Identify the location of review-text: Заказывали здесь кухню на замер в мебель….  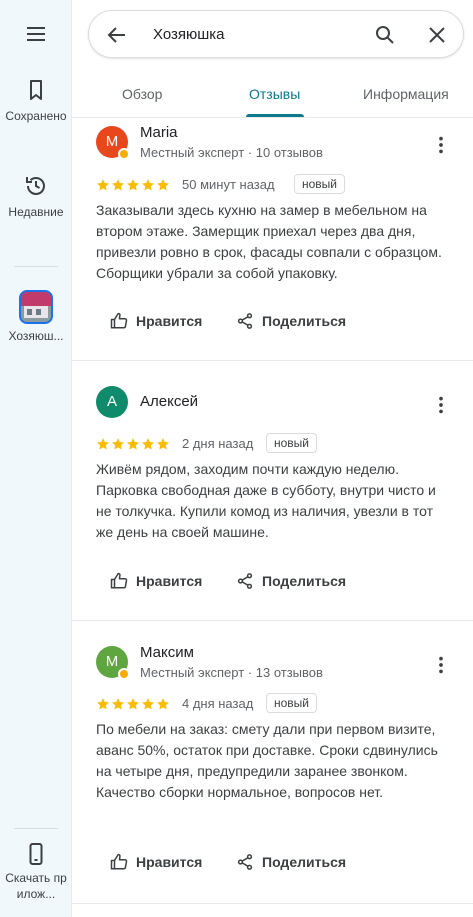
(269, 241).